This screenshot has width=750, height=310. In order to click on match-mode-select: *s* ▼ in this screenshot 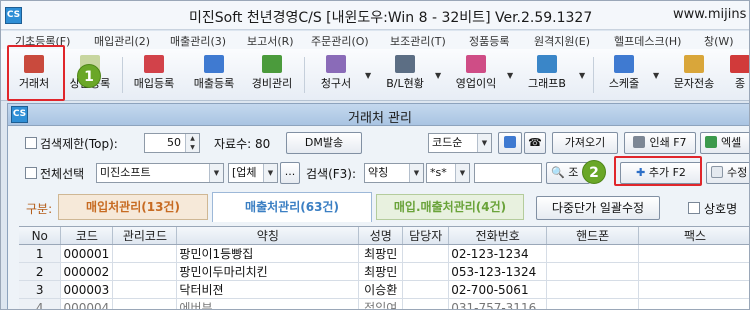, I will do `click(448, 173)`.